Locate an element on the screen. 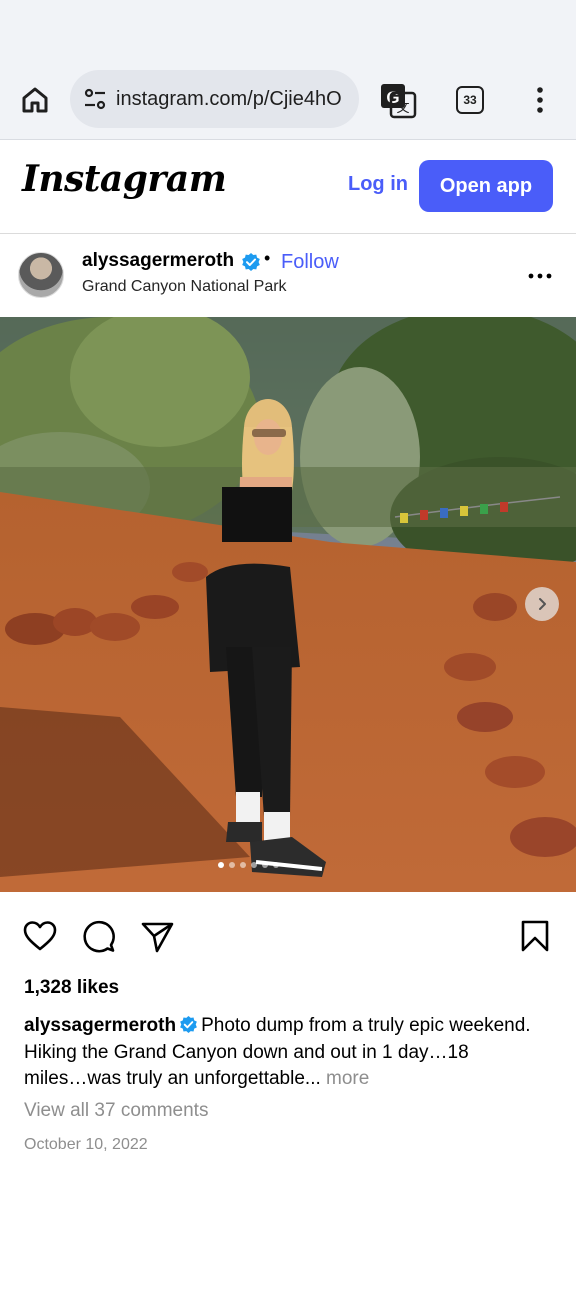 This screenshot has height=1289, width=576. chevron-right-icon is located at coordinates (542, 604).